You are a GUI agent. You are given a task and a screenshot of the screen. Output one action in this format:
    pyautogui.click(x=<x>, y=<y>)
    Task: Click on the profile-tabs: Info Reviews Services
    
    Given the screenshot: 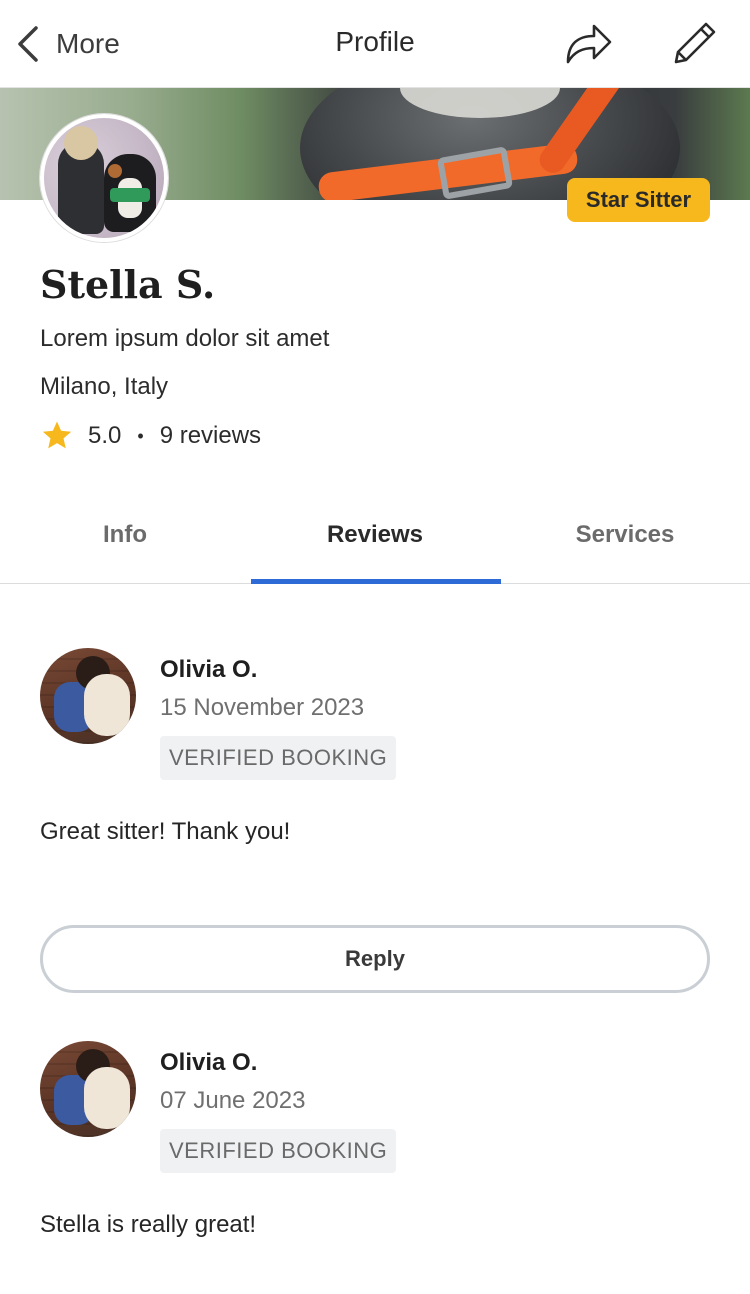 What is the action you would take?
    pyautogui.click(x=375, y=536)
    